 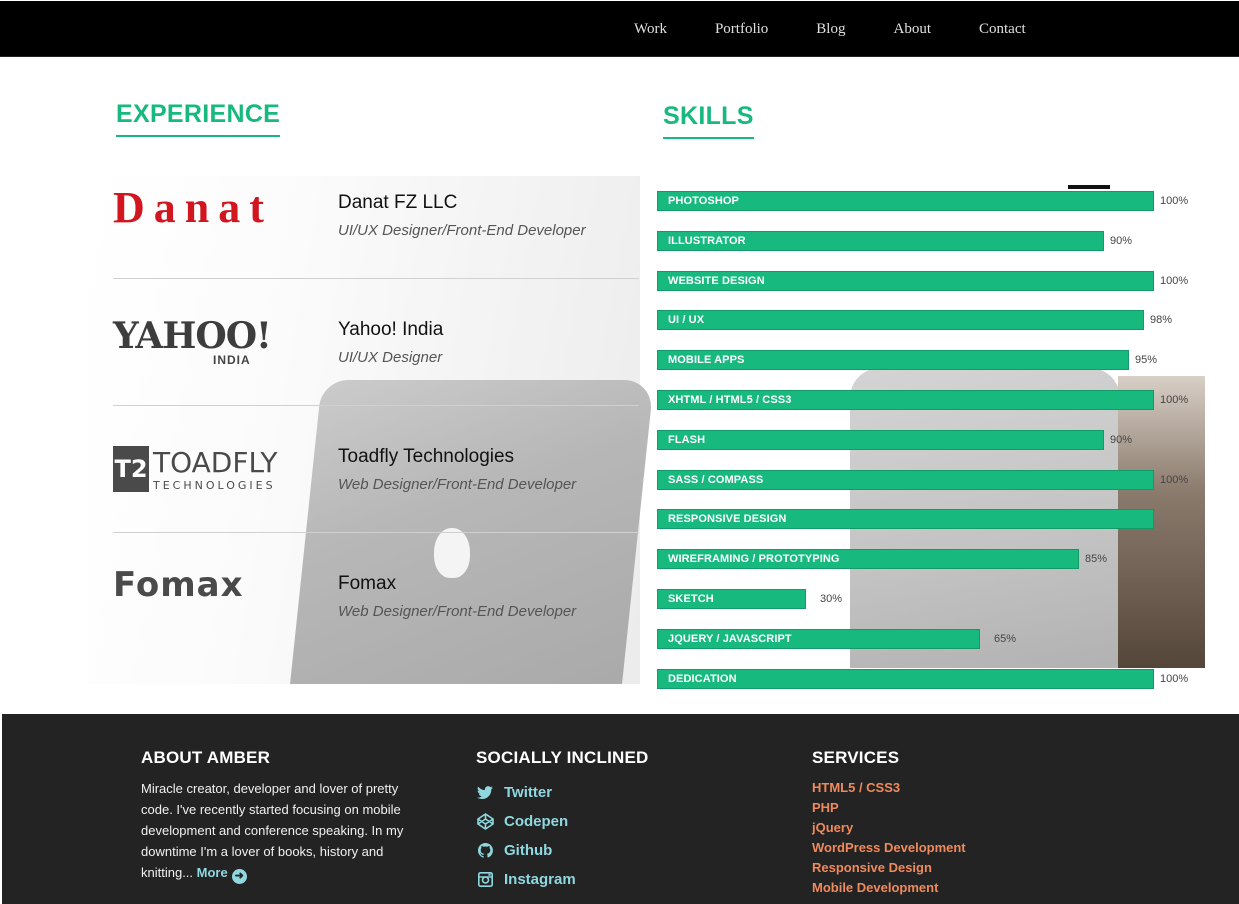 I want to click on nav-links: Work Portfolio Blog About Contact, so click(x=830, y=29).